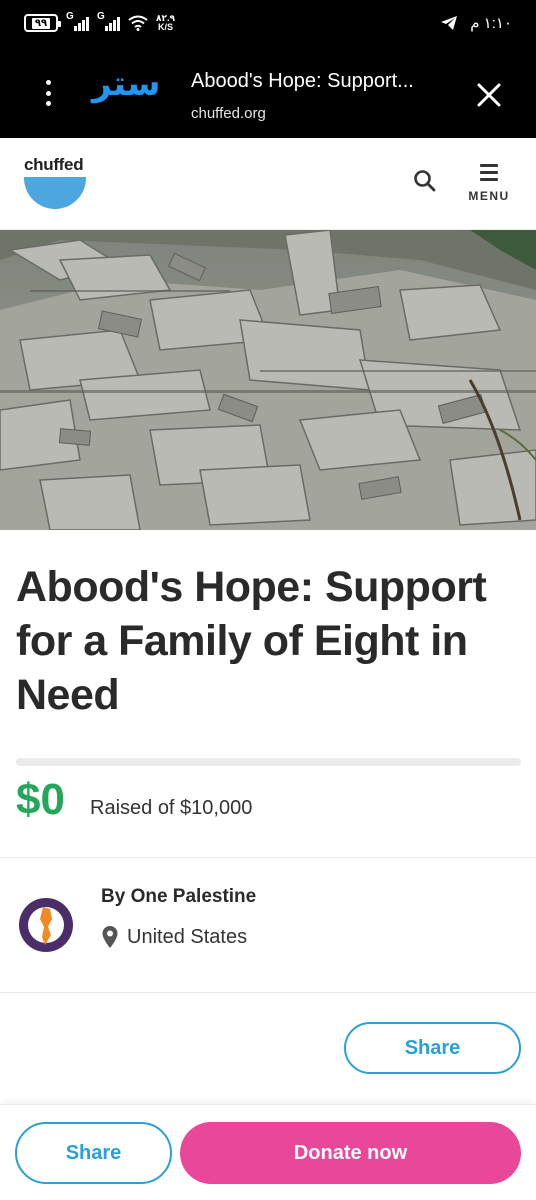  I want to click on network-speed: ٨٢.٩ K/S, so click(165, 23).